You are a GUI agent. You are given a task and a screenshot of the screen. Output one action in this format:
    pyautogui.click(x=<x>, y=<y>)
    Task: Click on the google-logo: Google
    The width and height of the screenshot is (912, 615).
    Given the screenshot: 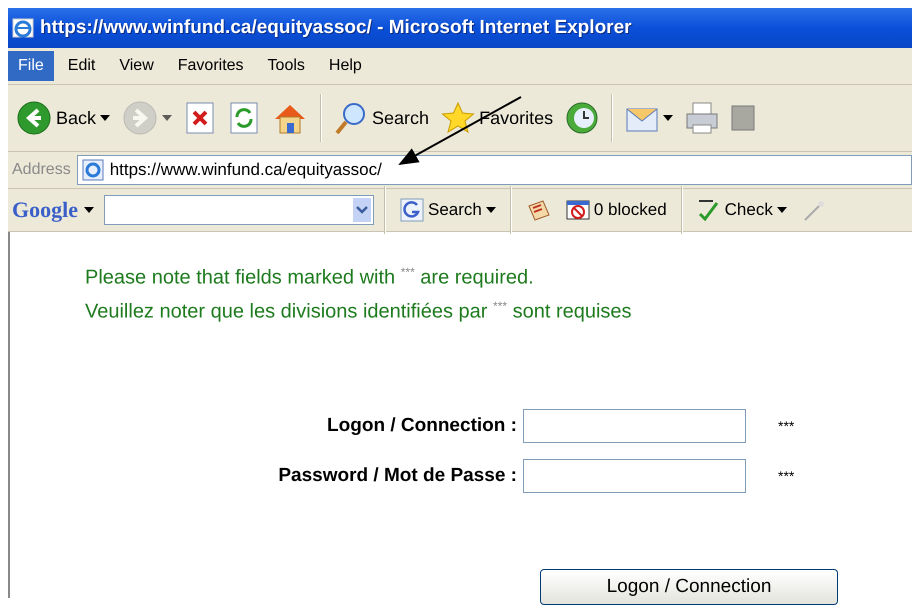 What is the action you would take?
    pyautogui.click(x=45, y=210)
    